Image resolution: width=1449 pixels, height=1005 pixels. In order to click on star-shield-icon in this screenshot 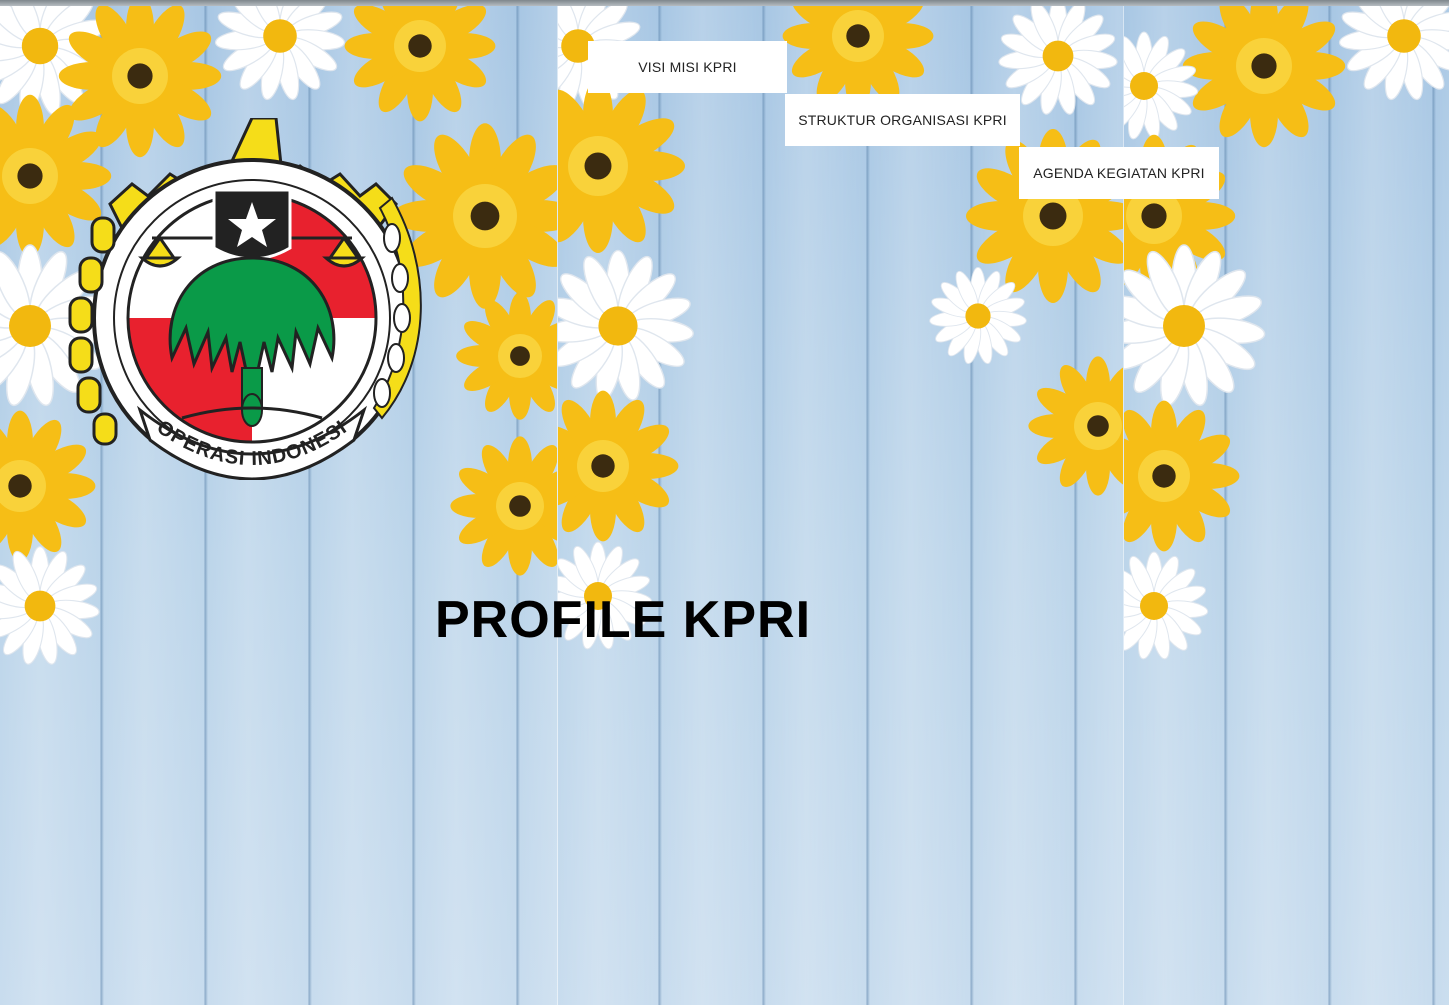, I will do `click(252, 224)`.